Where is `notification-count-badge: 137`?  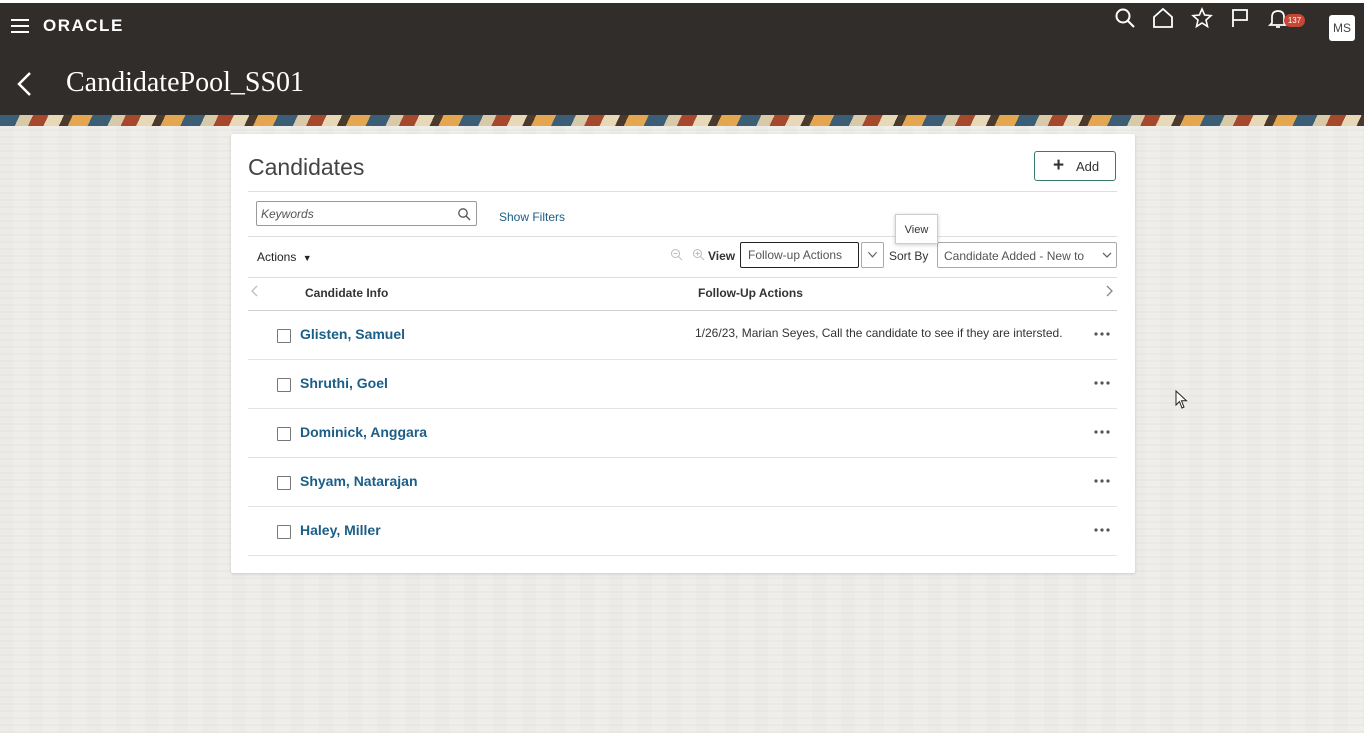 notification-count-badge: 137 is located at coordinates (1294, 20).